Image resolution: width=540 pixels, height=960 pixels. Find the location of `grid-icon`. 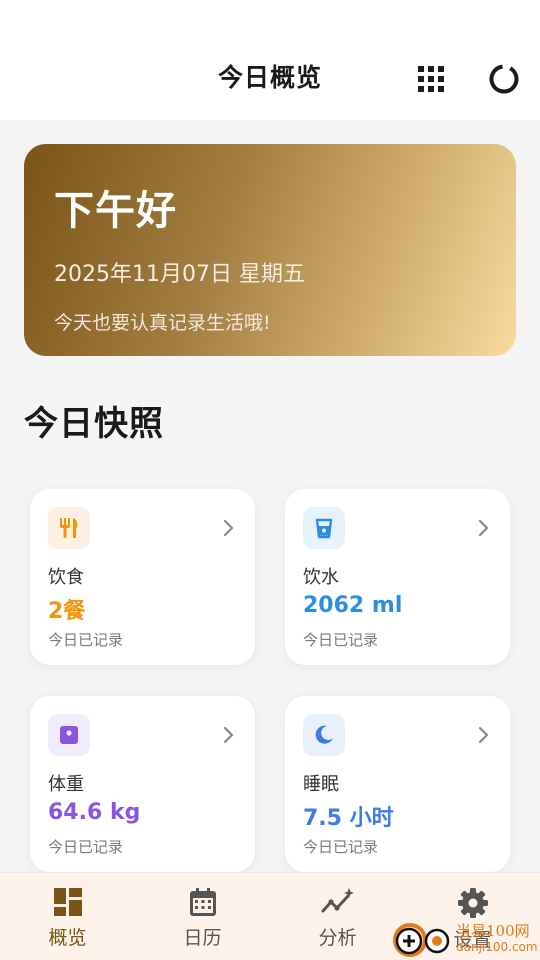

grid-icon is located at coordinates (431, 79).